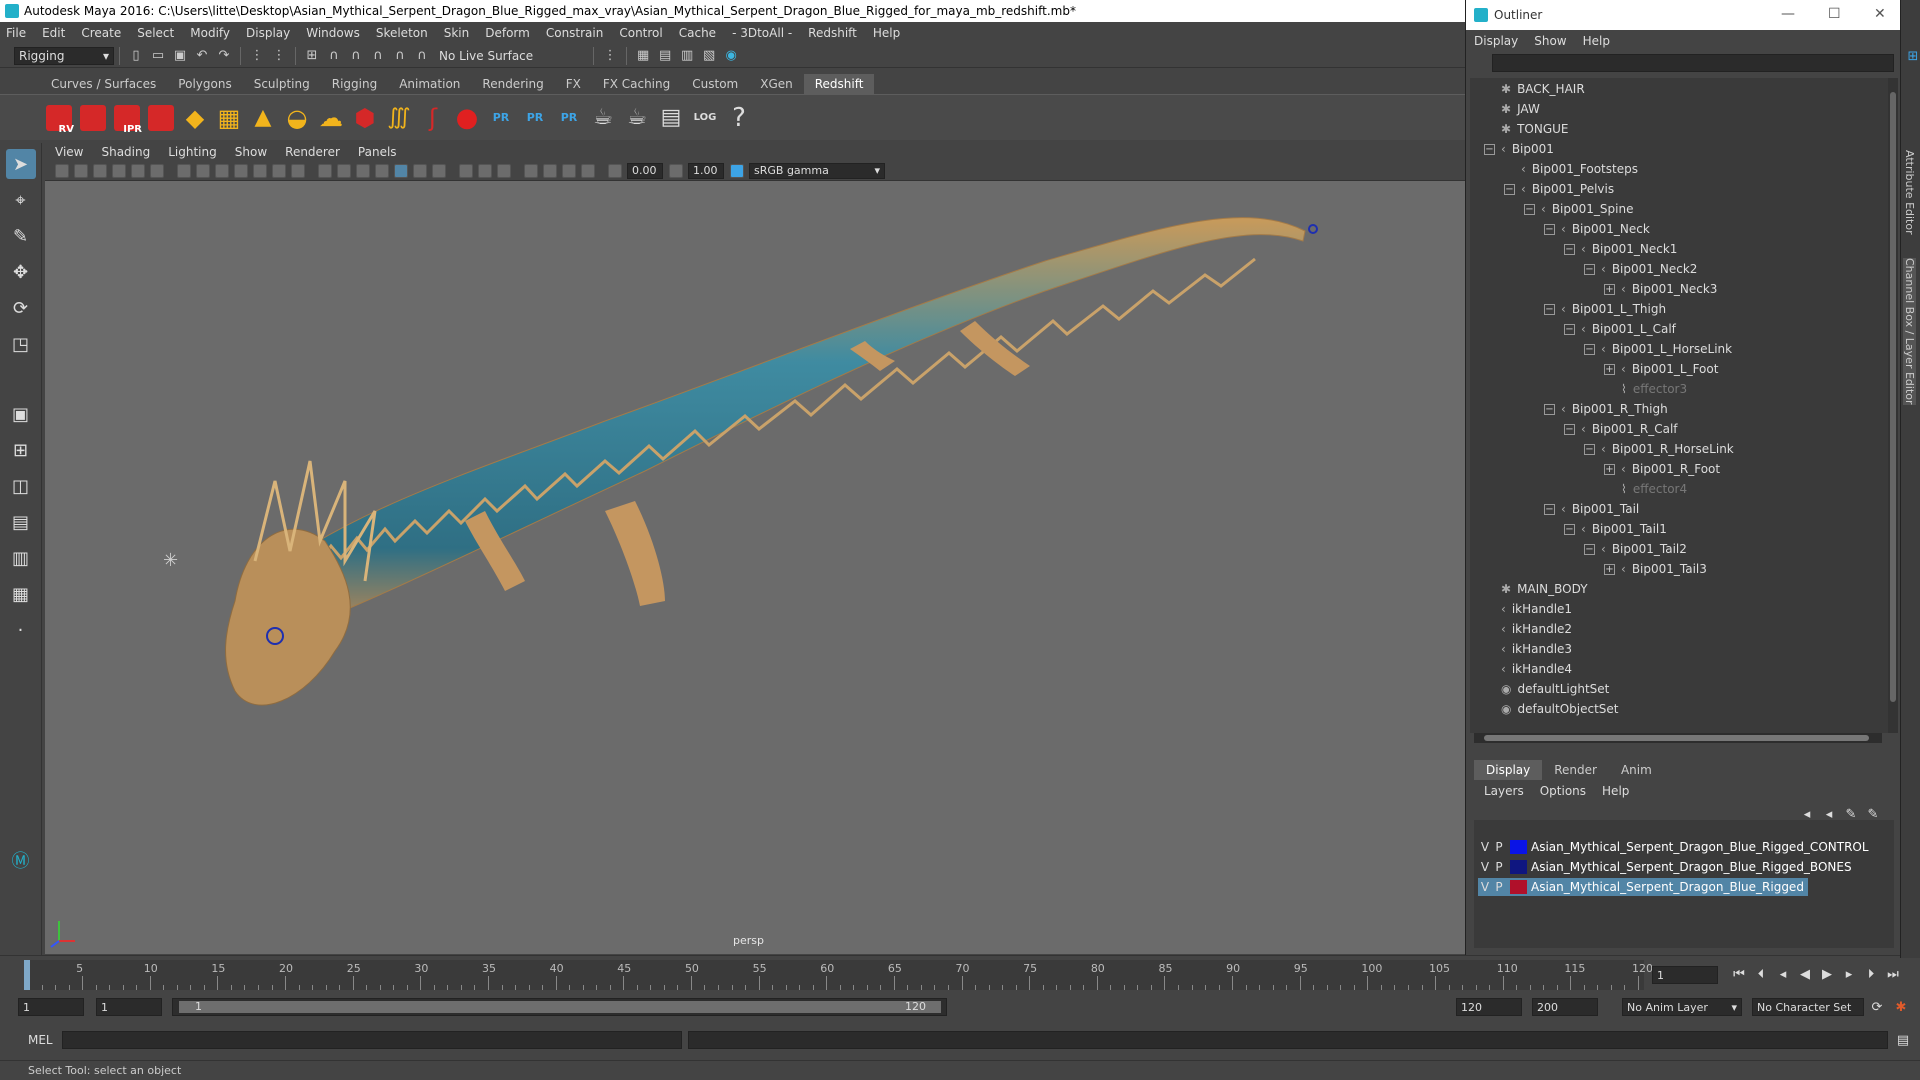 The width and height of the screenshot is (1920, 1080). Describe the element at coordinates (1615, 529) in the screenshot. I see `outliner-item: − ‹ Bip001_Tail1` at that location.